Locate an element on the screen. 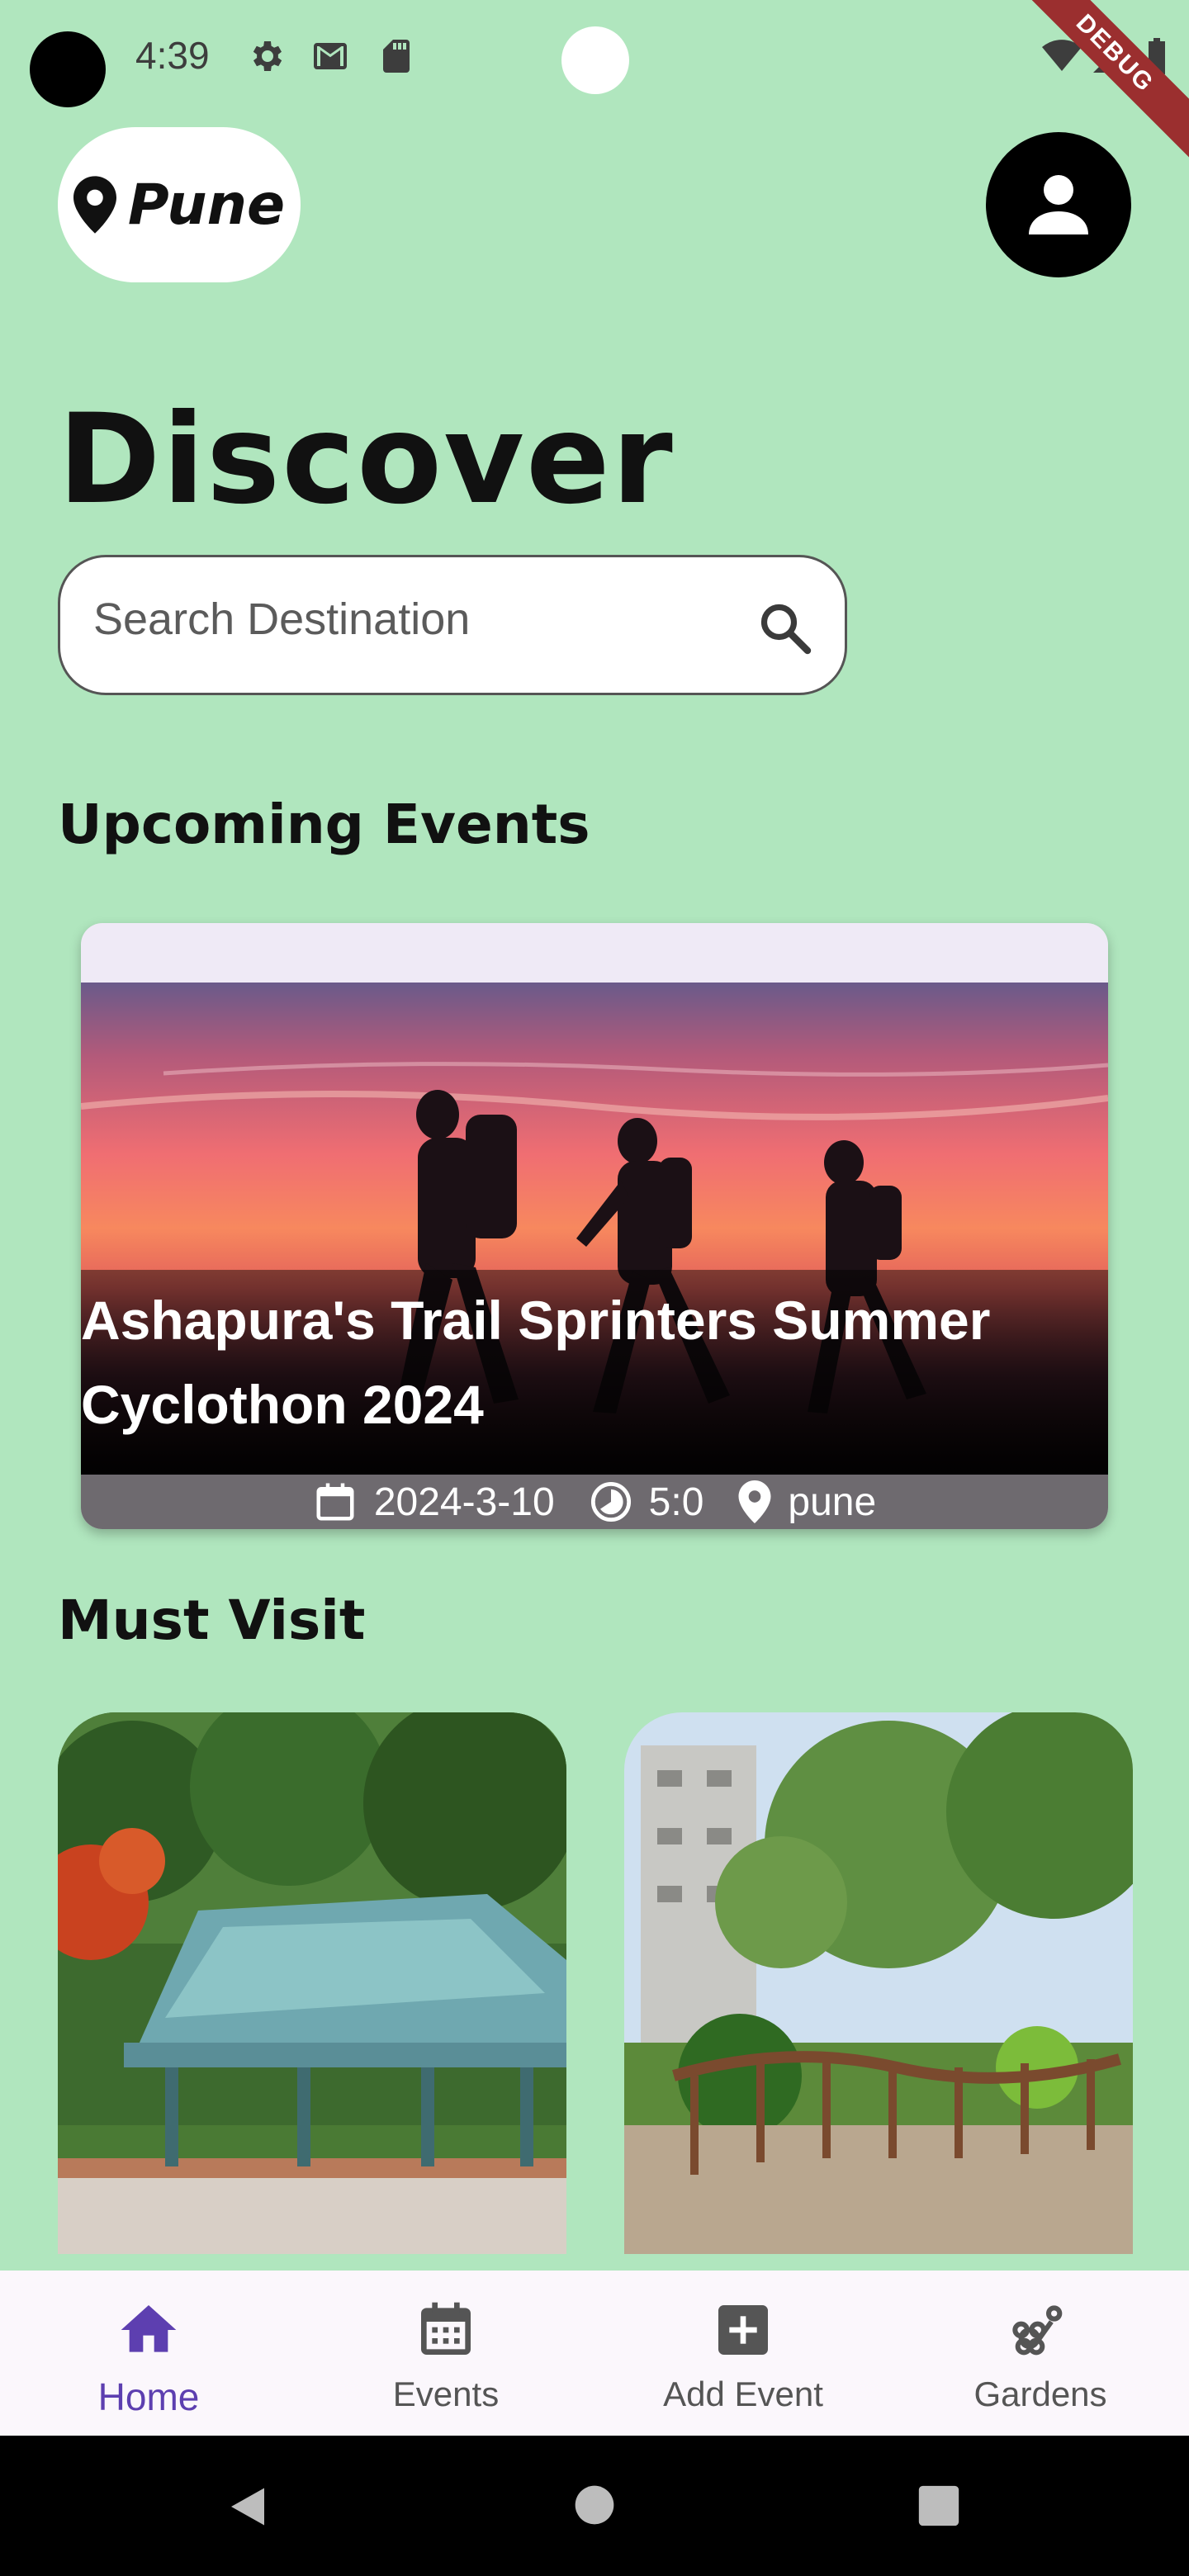  search-placeholder: Search Destination is located at coordinates (282, 619).